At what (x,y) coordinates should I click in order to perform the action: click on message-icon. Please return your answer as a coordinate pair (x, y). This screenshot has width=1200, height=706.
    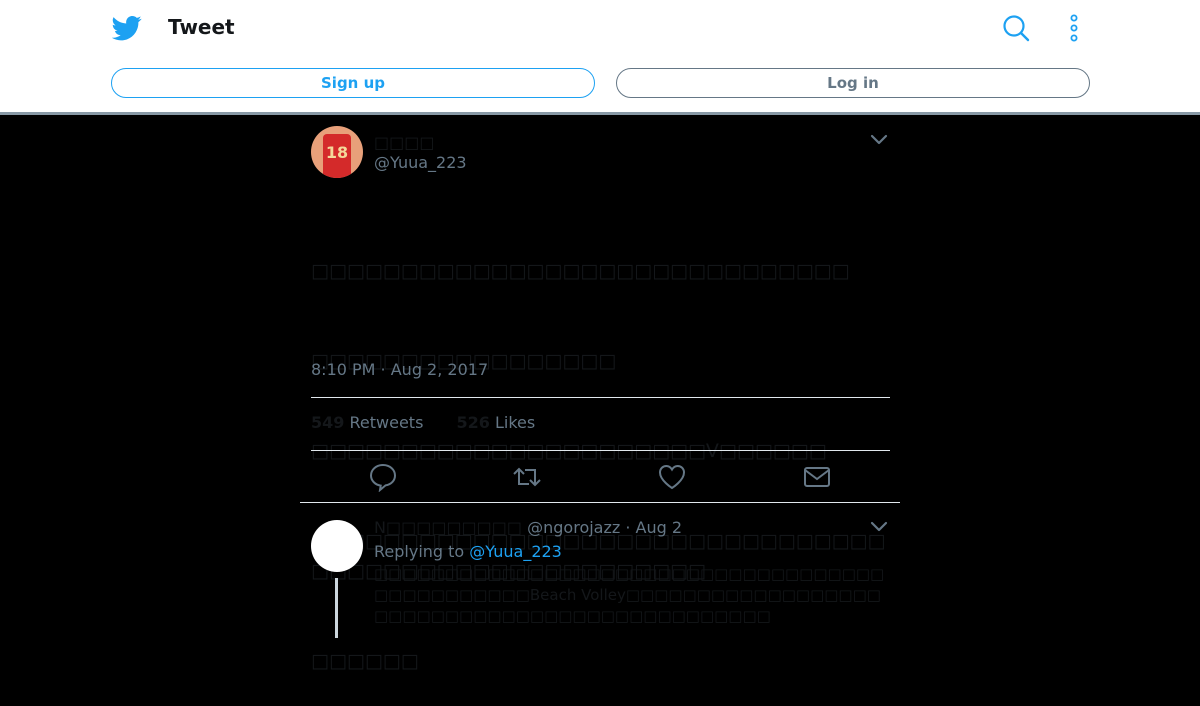
    Looking at the image, I should click on (817, 477).